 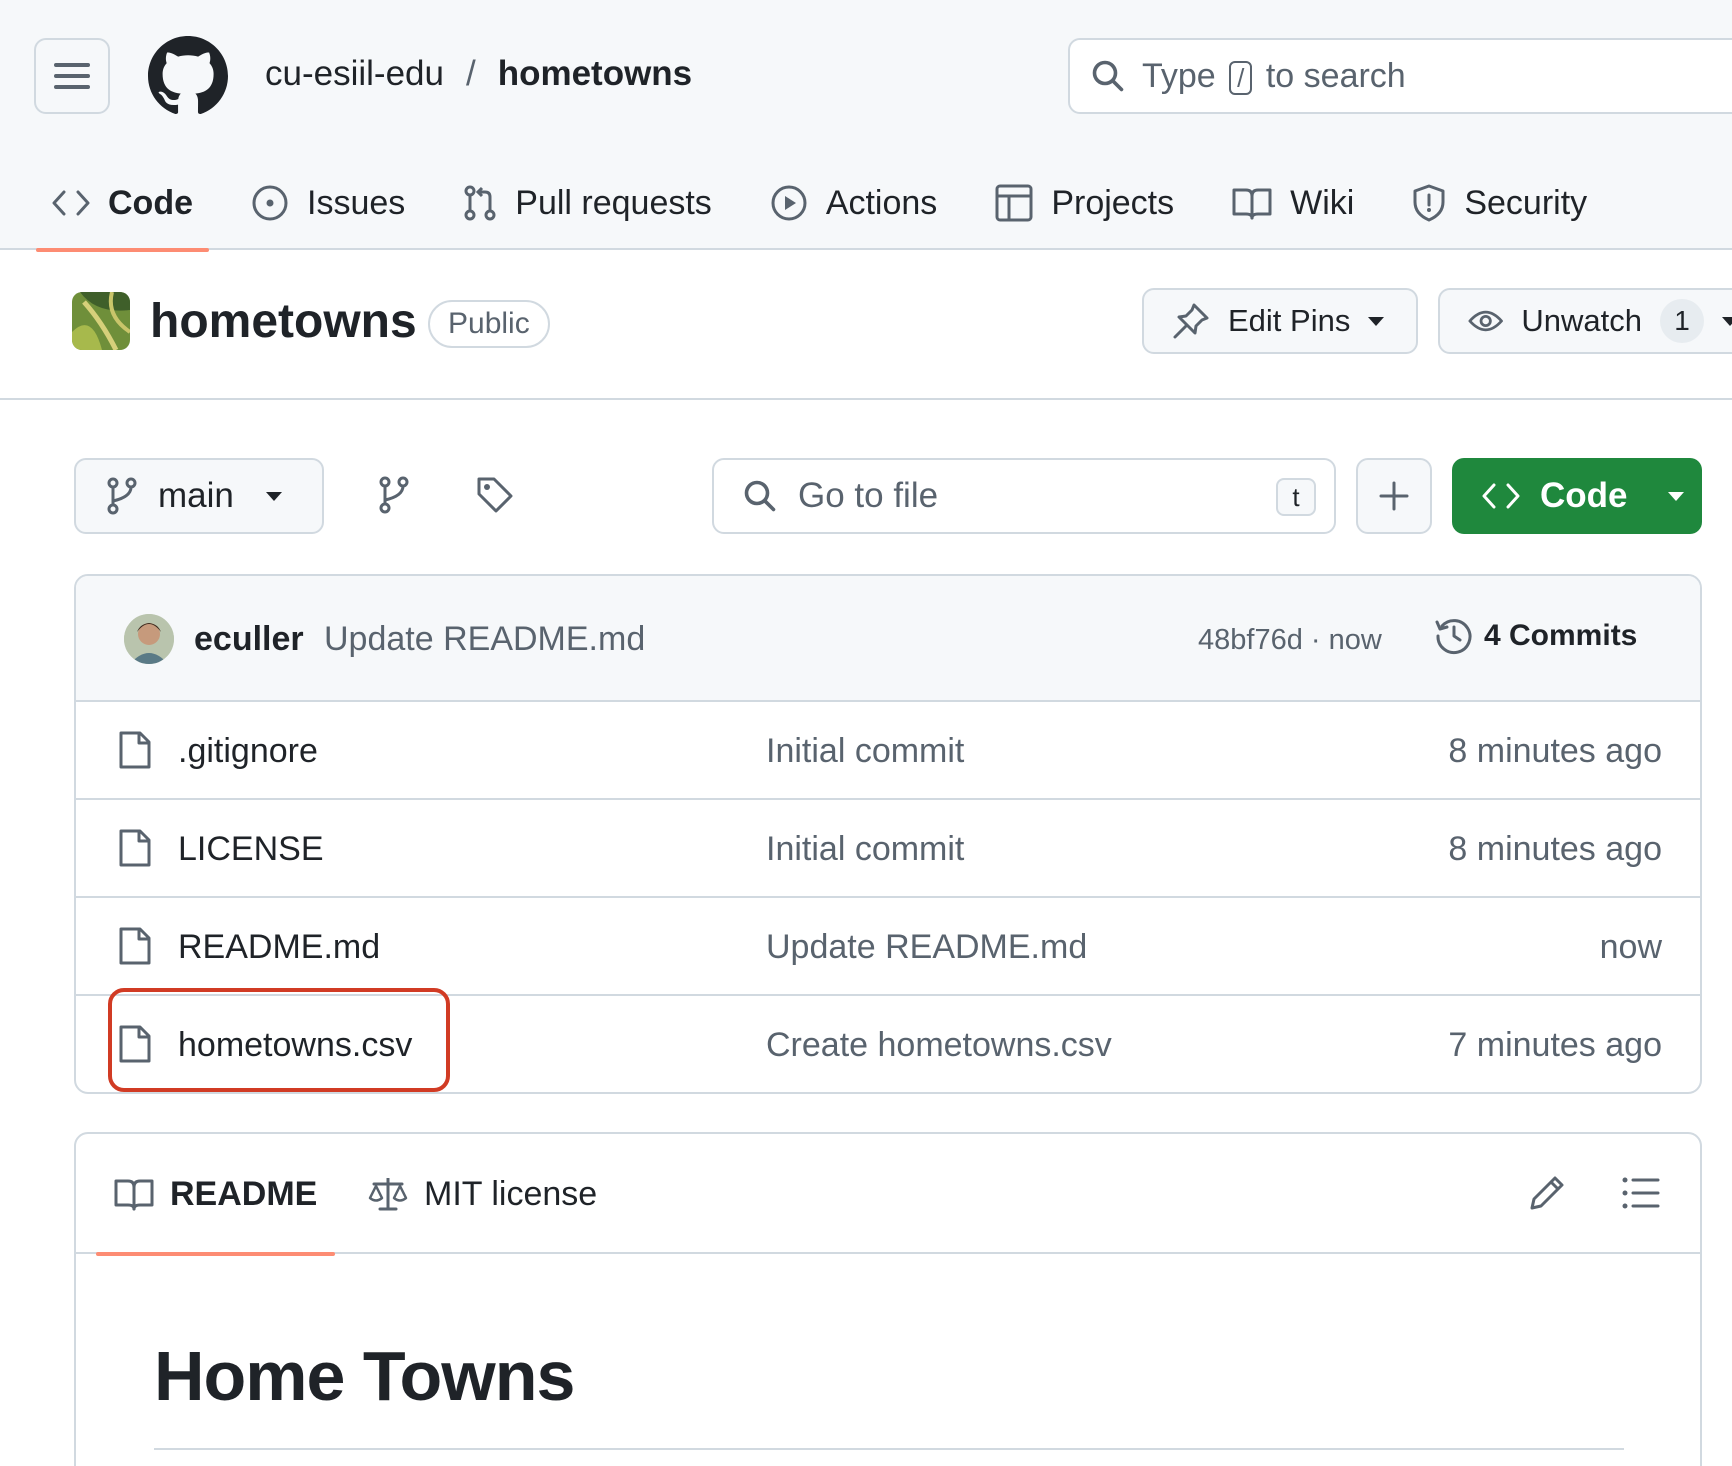 What do you see at coordinates (1290, 640) in the screenshot?
I see `commit-sha-time: 48bf76d · now` at bounding box center [1290, 640].